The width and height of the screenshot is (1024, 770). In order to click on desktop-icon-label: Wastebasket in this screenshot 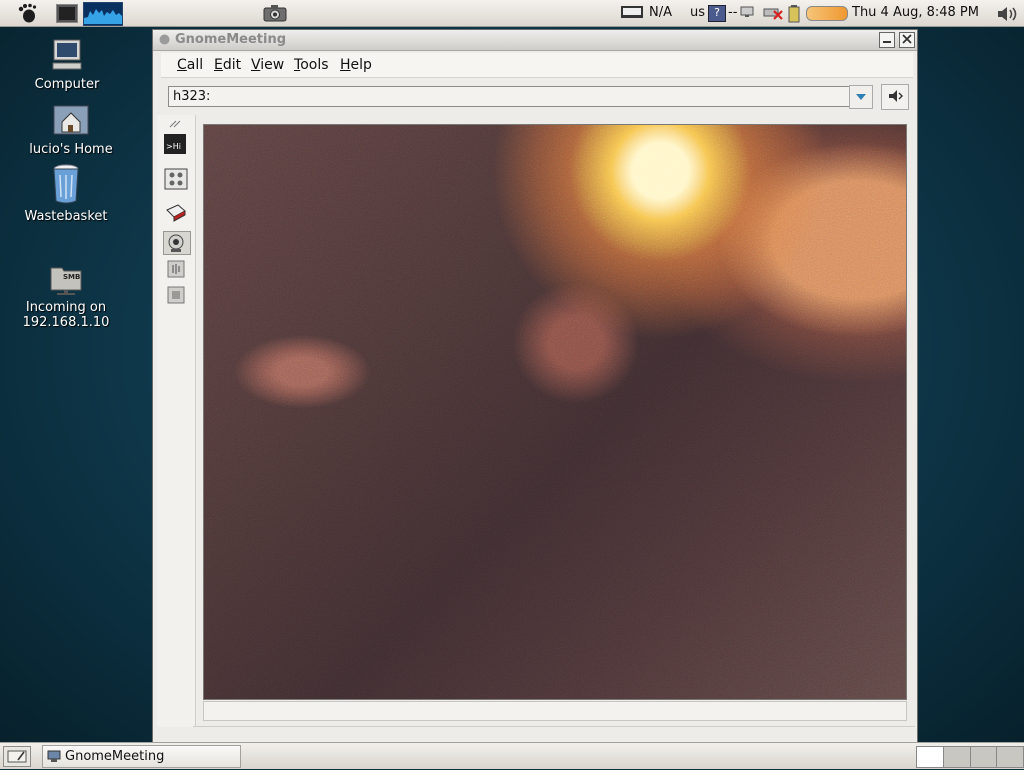, I will do `click(66, 216)`.